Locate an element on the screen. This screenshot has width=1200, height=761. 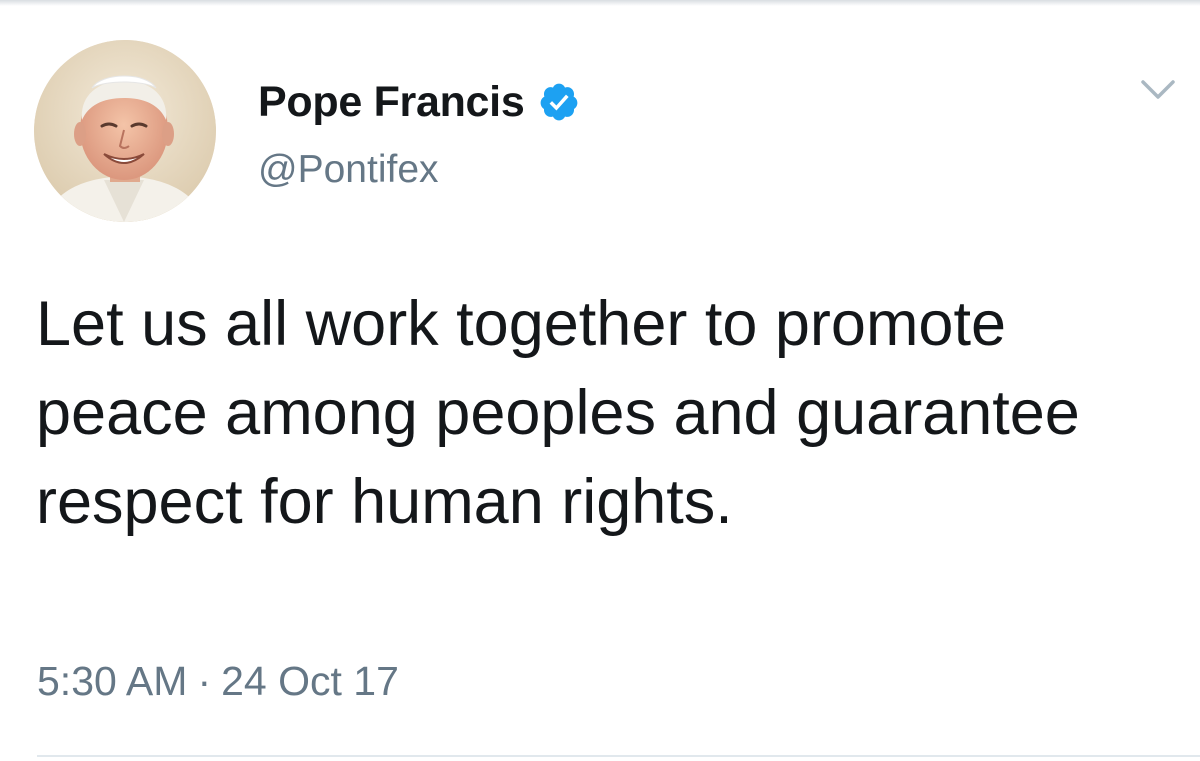
avatar is located at coordinates (125, 131).